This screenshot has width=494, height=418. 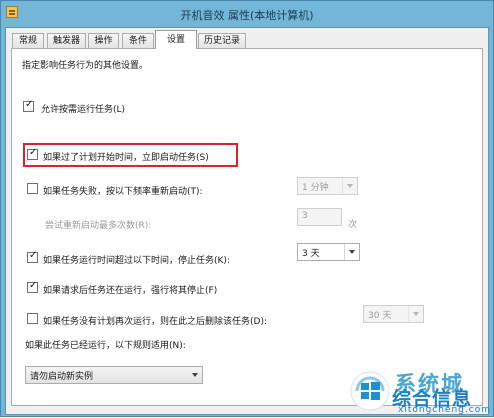 I want to click on rule-select: 请勿启动新实例, so click(x=114, y=375).